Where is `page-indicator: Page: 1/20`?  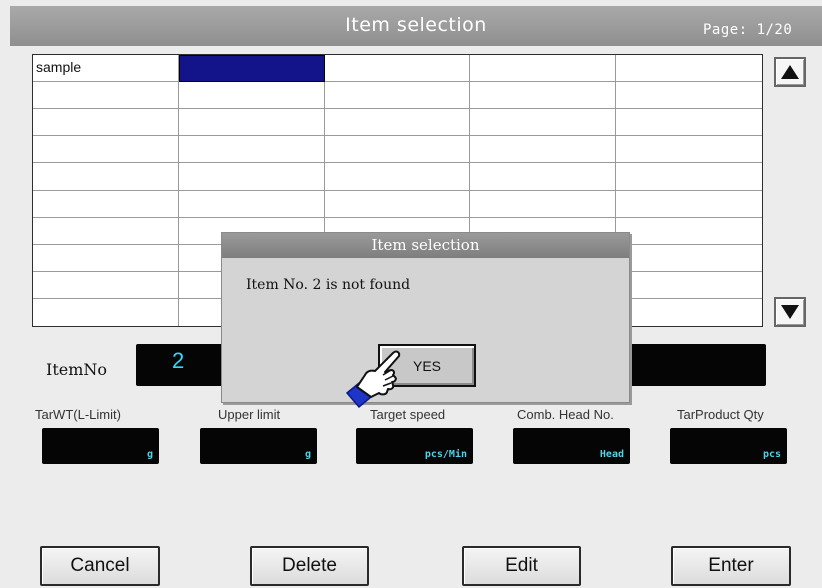
page-indicator: Page: 1/20 is located at coordinates (748, 30).